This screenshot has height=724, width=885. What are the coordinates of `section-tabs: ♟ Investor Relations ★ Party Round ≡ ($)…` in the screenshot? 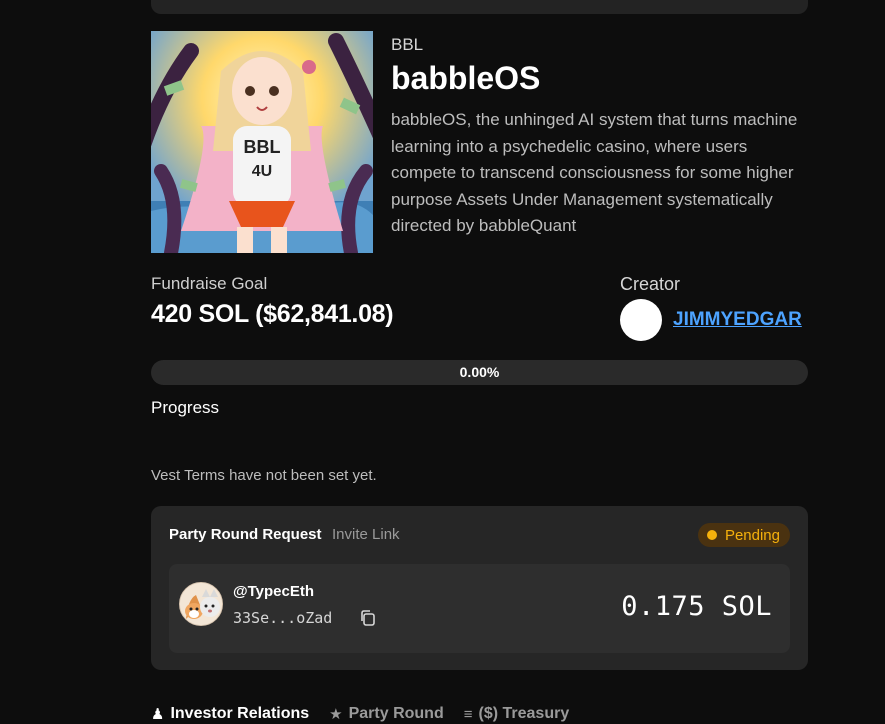 It's located at (360, 714).